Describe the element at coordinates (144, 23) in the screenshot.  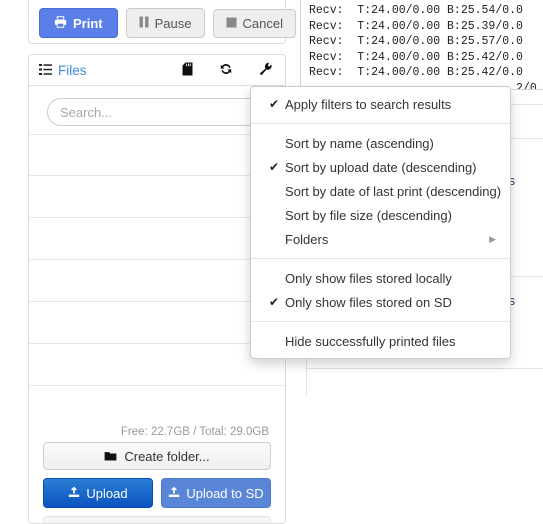
I see `pause-icon` at that location.